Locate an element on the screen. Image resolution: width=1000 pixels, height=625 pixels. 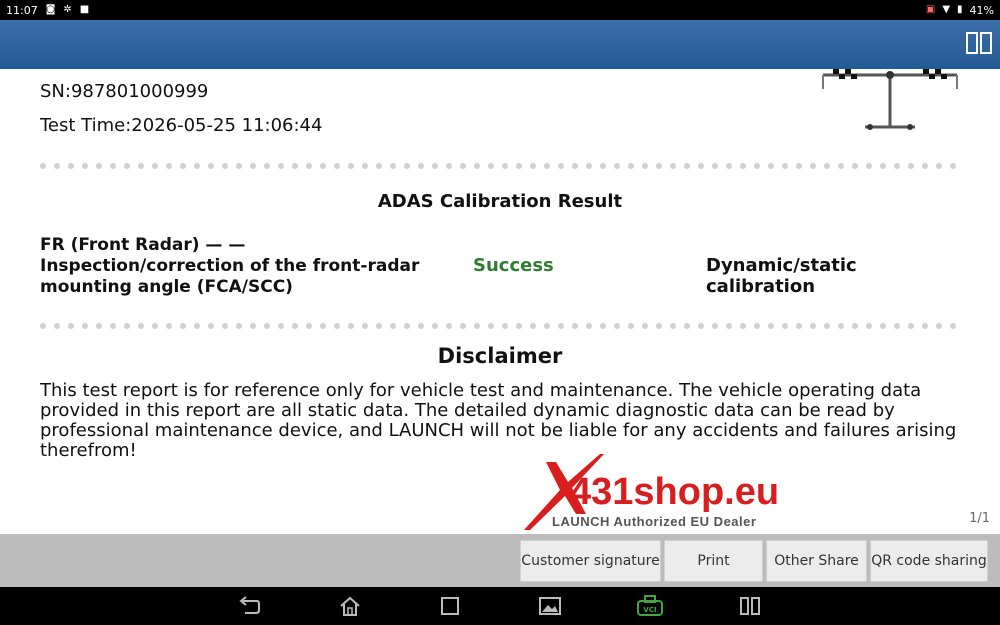
calibration-type: Dynamic/static calibration is located at coordinates (781, 276).